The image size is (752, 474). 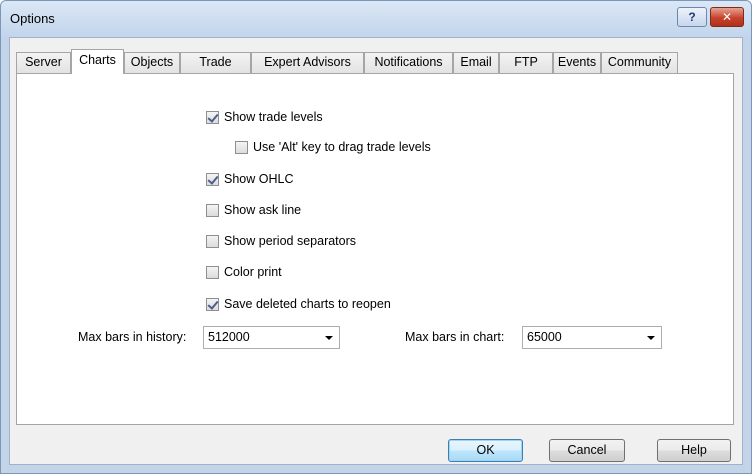 I want to click on checkbox-label: Show OHLC, so click(x=259, y=179).